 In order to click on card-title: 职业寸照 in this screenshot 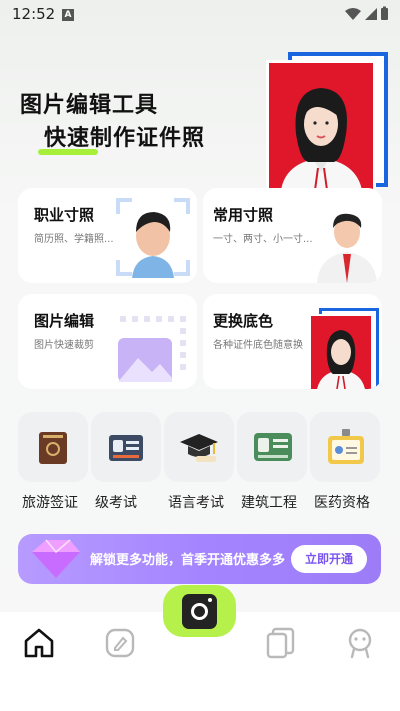, I will do `click(64, 215)`.